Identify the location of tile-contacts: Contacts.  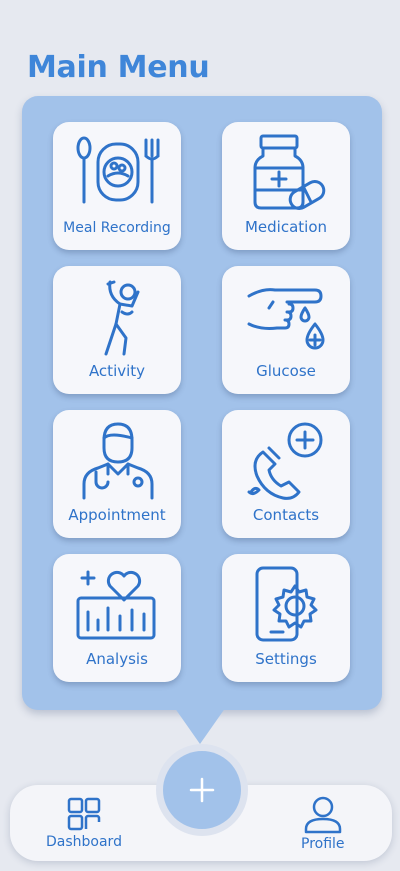
(286, 474).